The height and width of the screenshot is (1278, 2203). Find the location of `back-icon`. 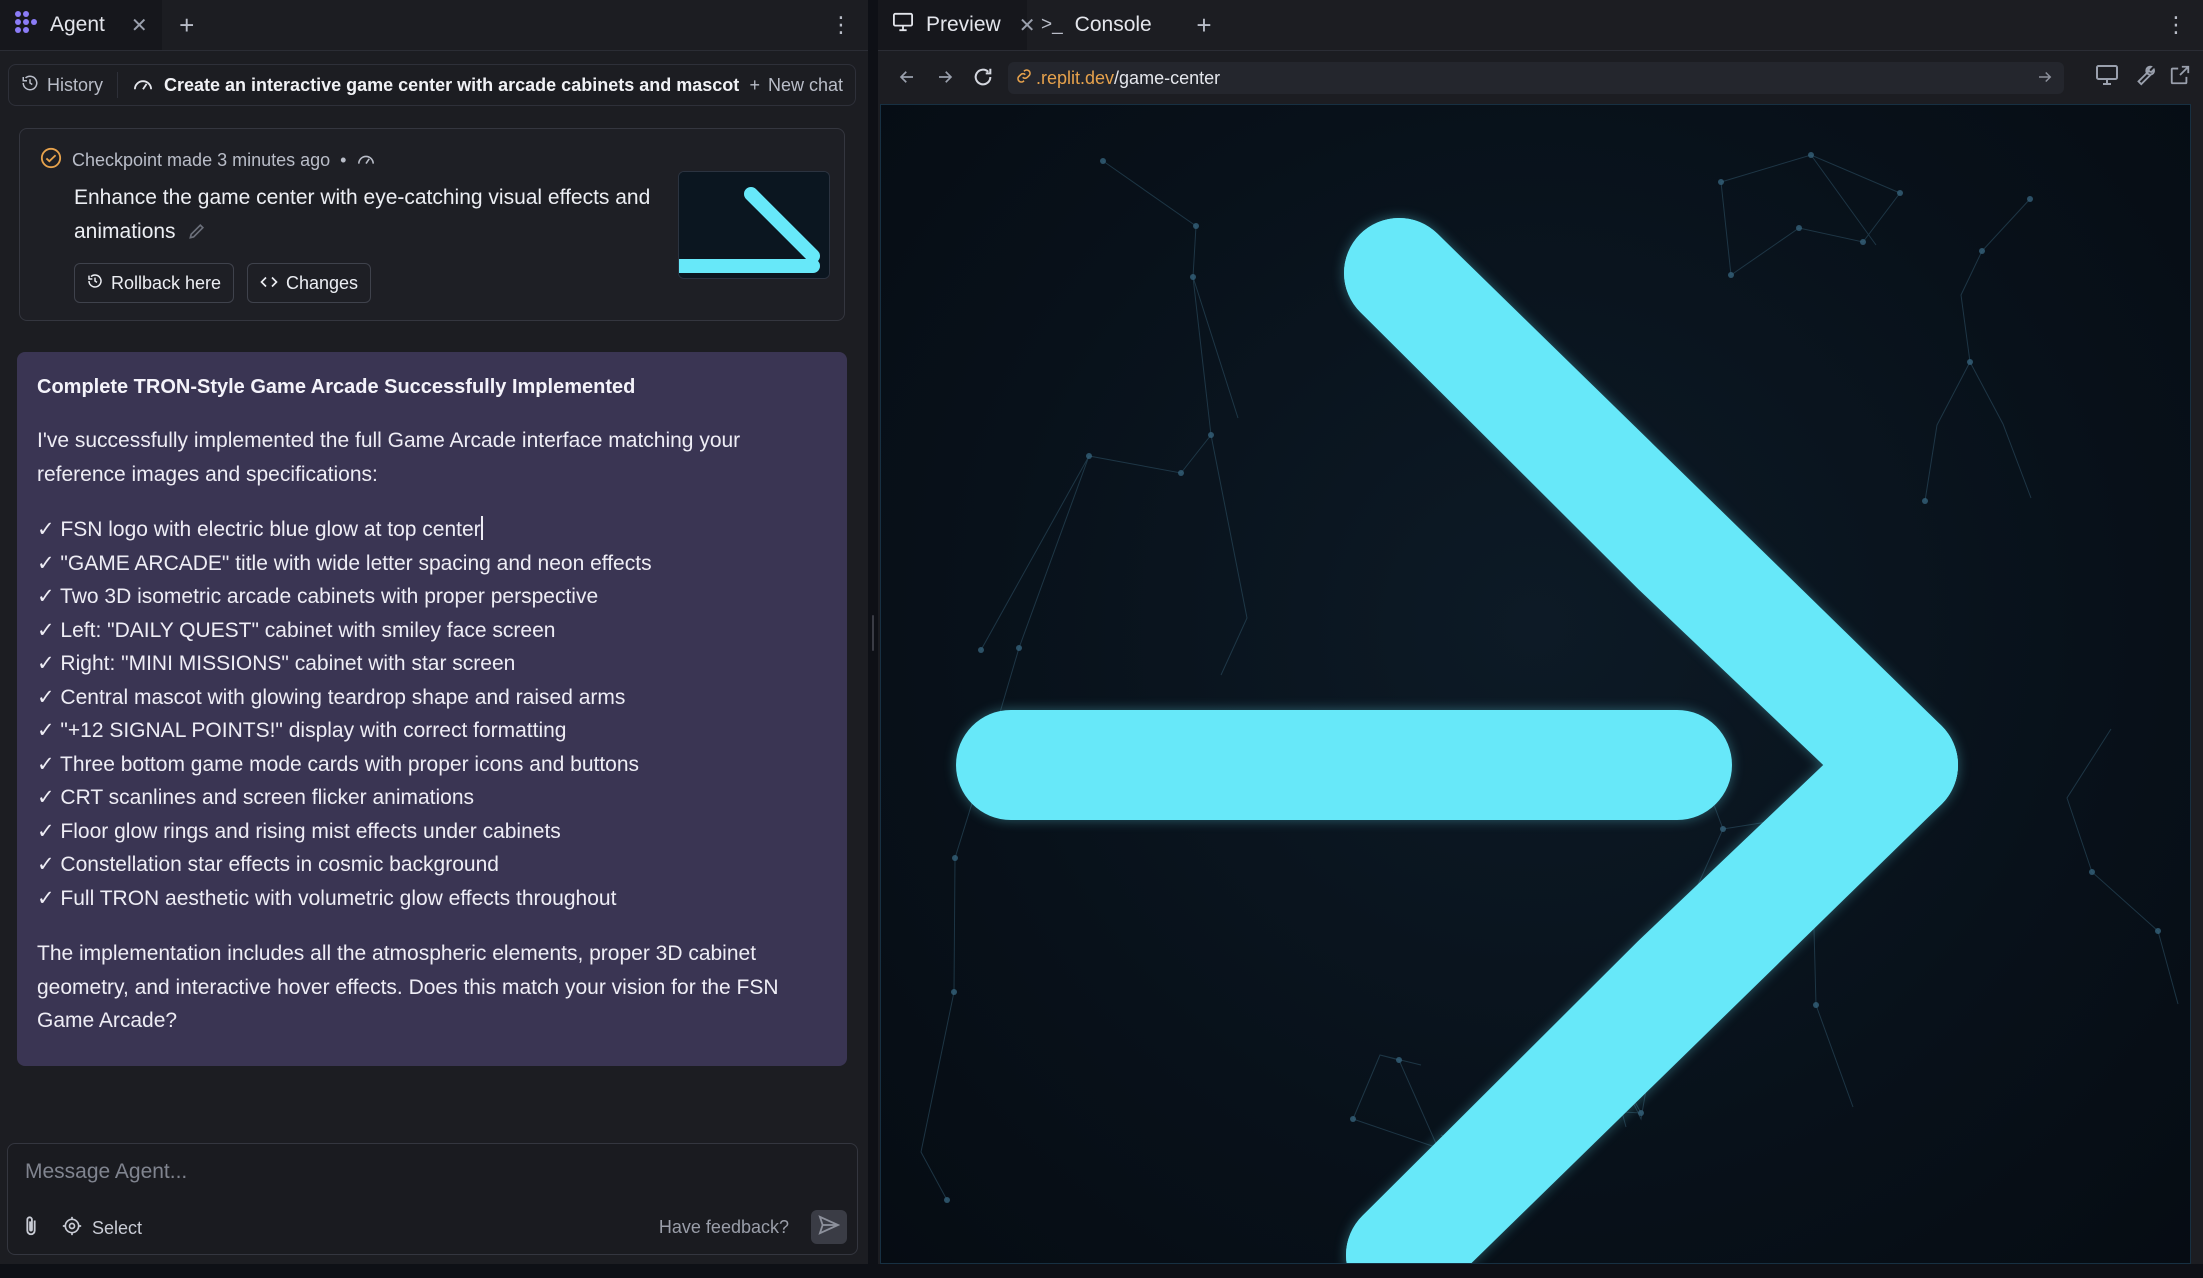

back-icon is located at coordinates (907, 77).